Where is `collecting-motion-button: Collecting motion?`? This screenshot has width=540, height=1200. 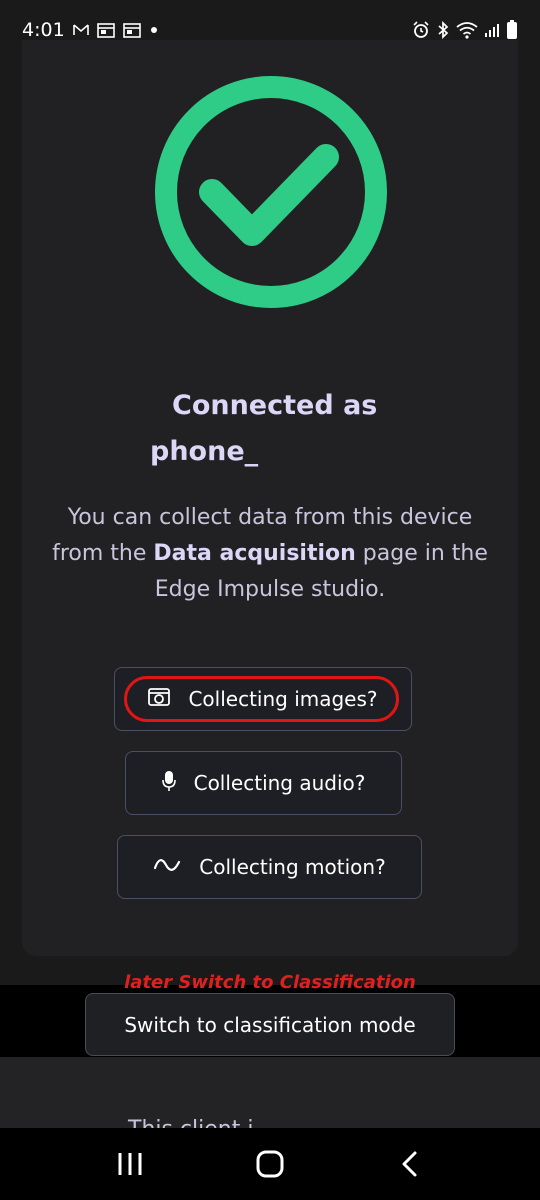
collecting-motion-button: Collecting motion? is located at coordinates (269, 867).